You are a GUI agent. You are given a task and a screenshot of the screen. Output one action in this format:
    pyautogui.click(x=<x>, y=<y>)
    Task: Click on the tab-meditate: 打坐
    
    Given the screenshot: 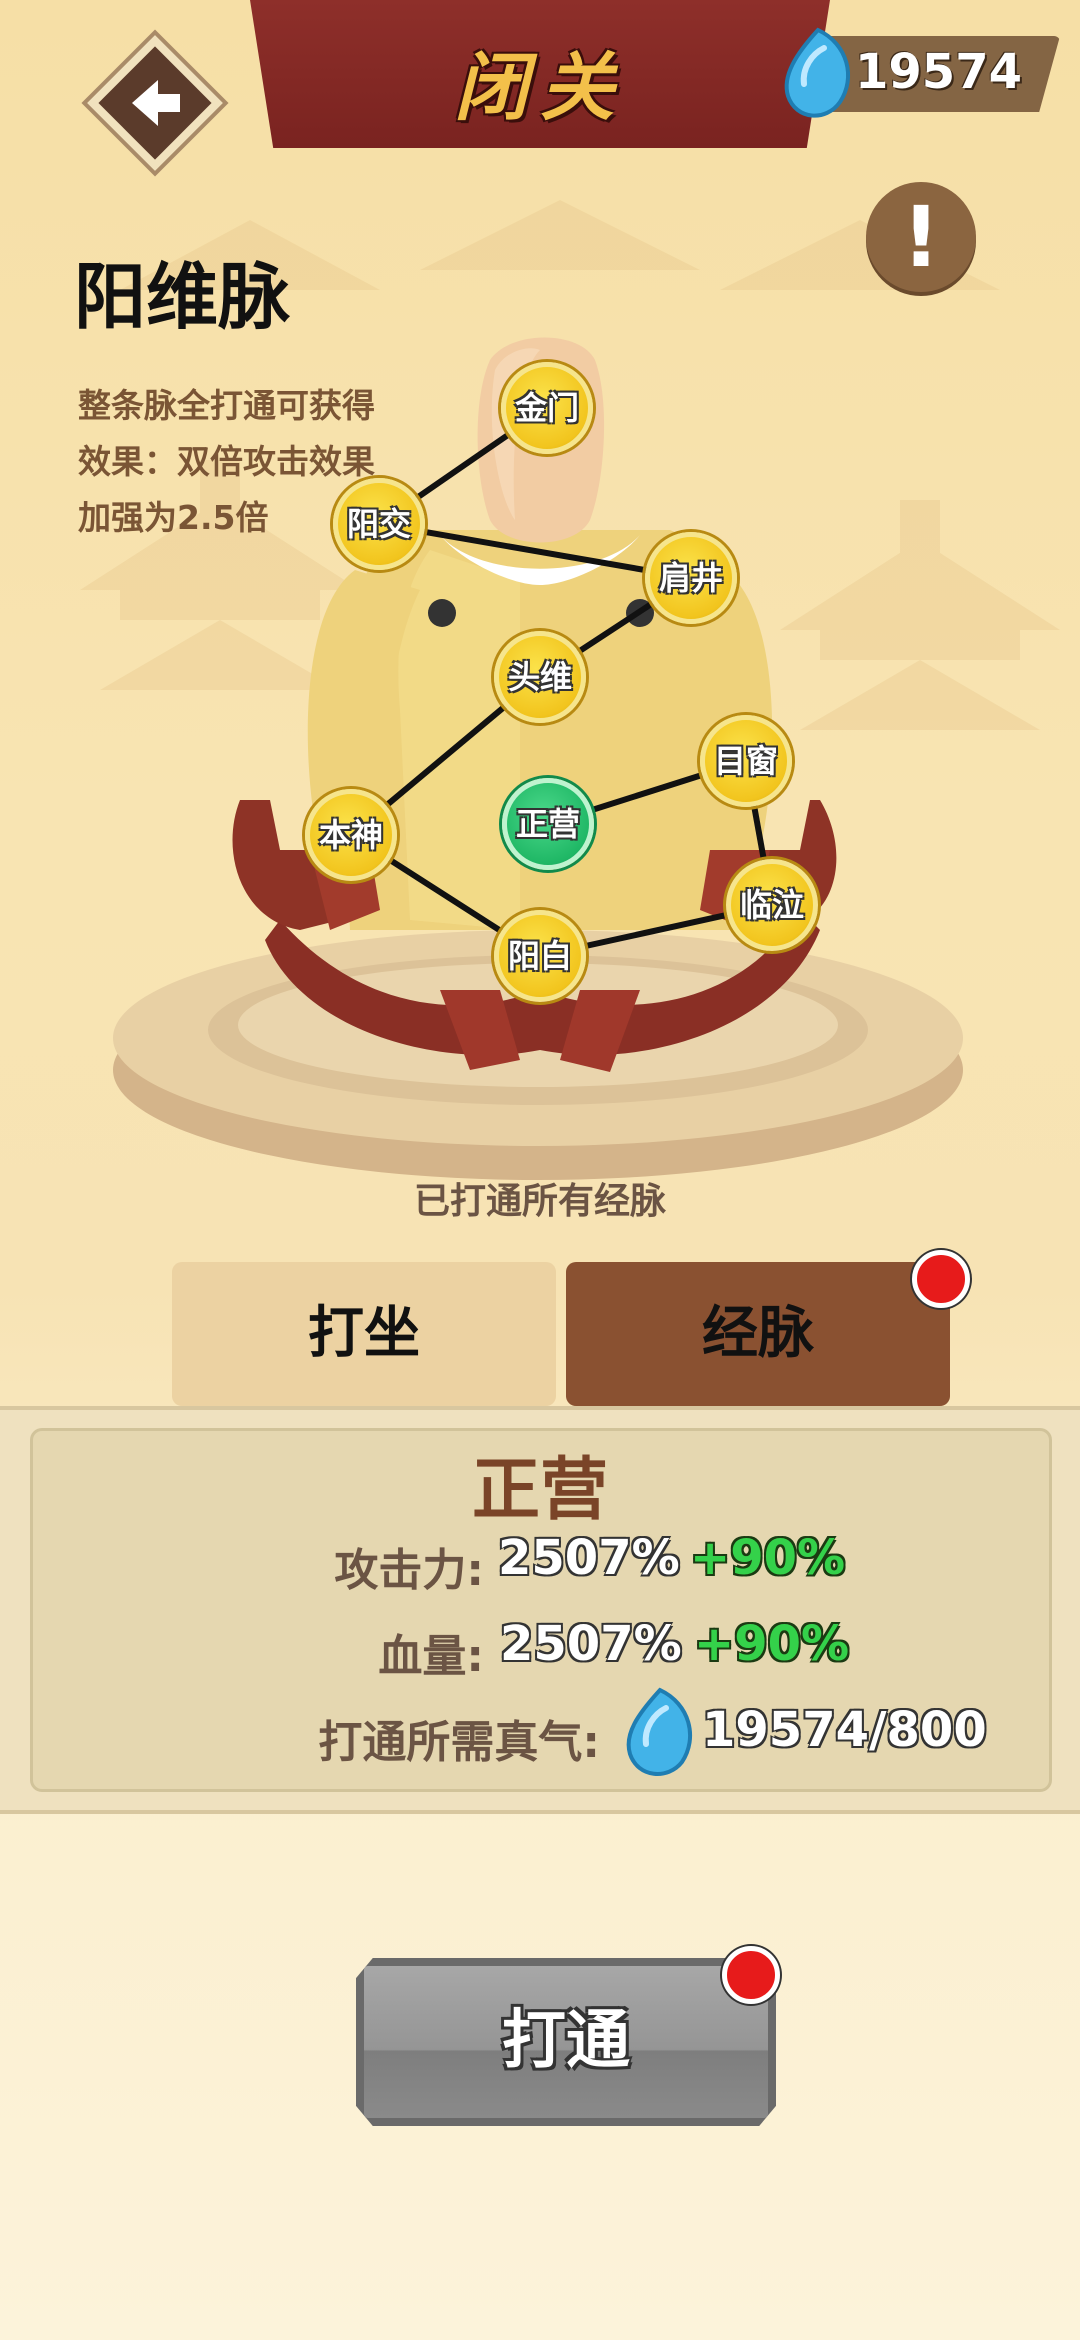 What is the action you would take?
    pyautogui.click(x=364, y=1334)
    